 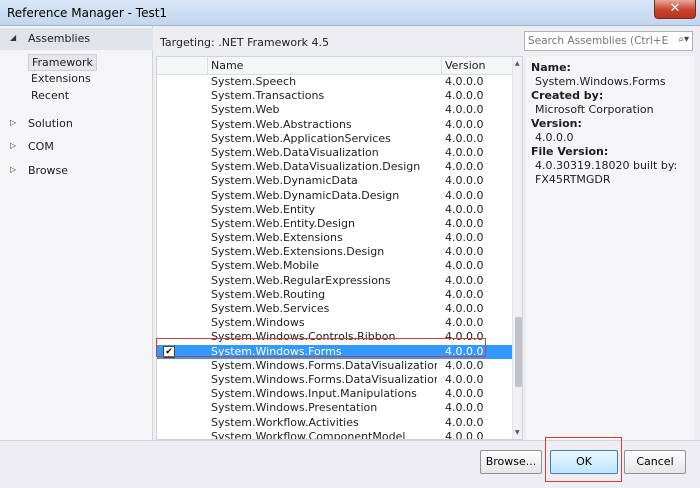 I want to click on cancel-button: Cancel, so click(x=655, y=462).